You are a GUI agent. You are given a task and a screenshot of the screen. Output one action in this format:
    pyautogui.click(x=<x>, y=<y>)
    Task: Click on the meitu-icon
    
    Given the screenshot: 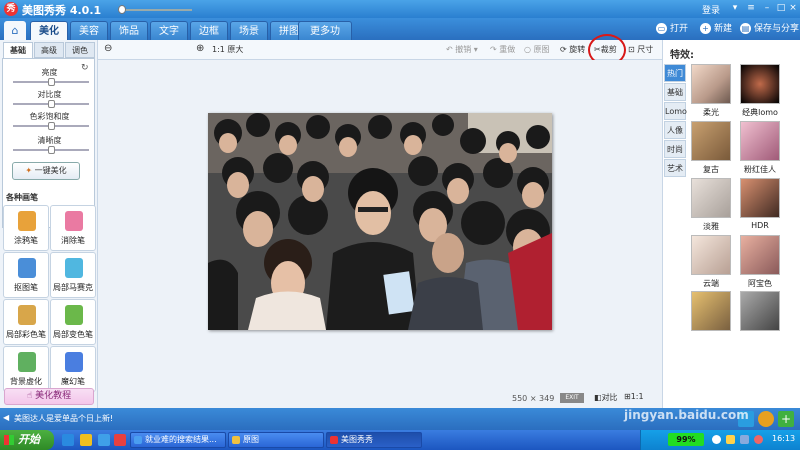 What is the action you would take?
    pyautogui.click(x=334, y=440)
    